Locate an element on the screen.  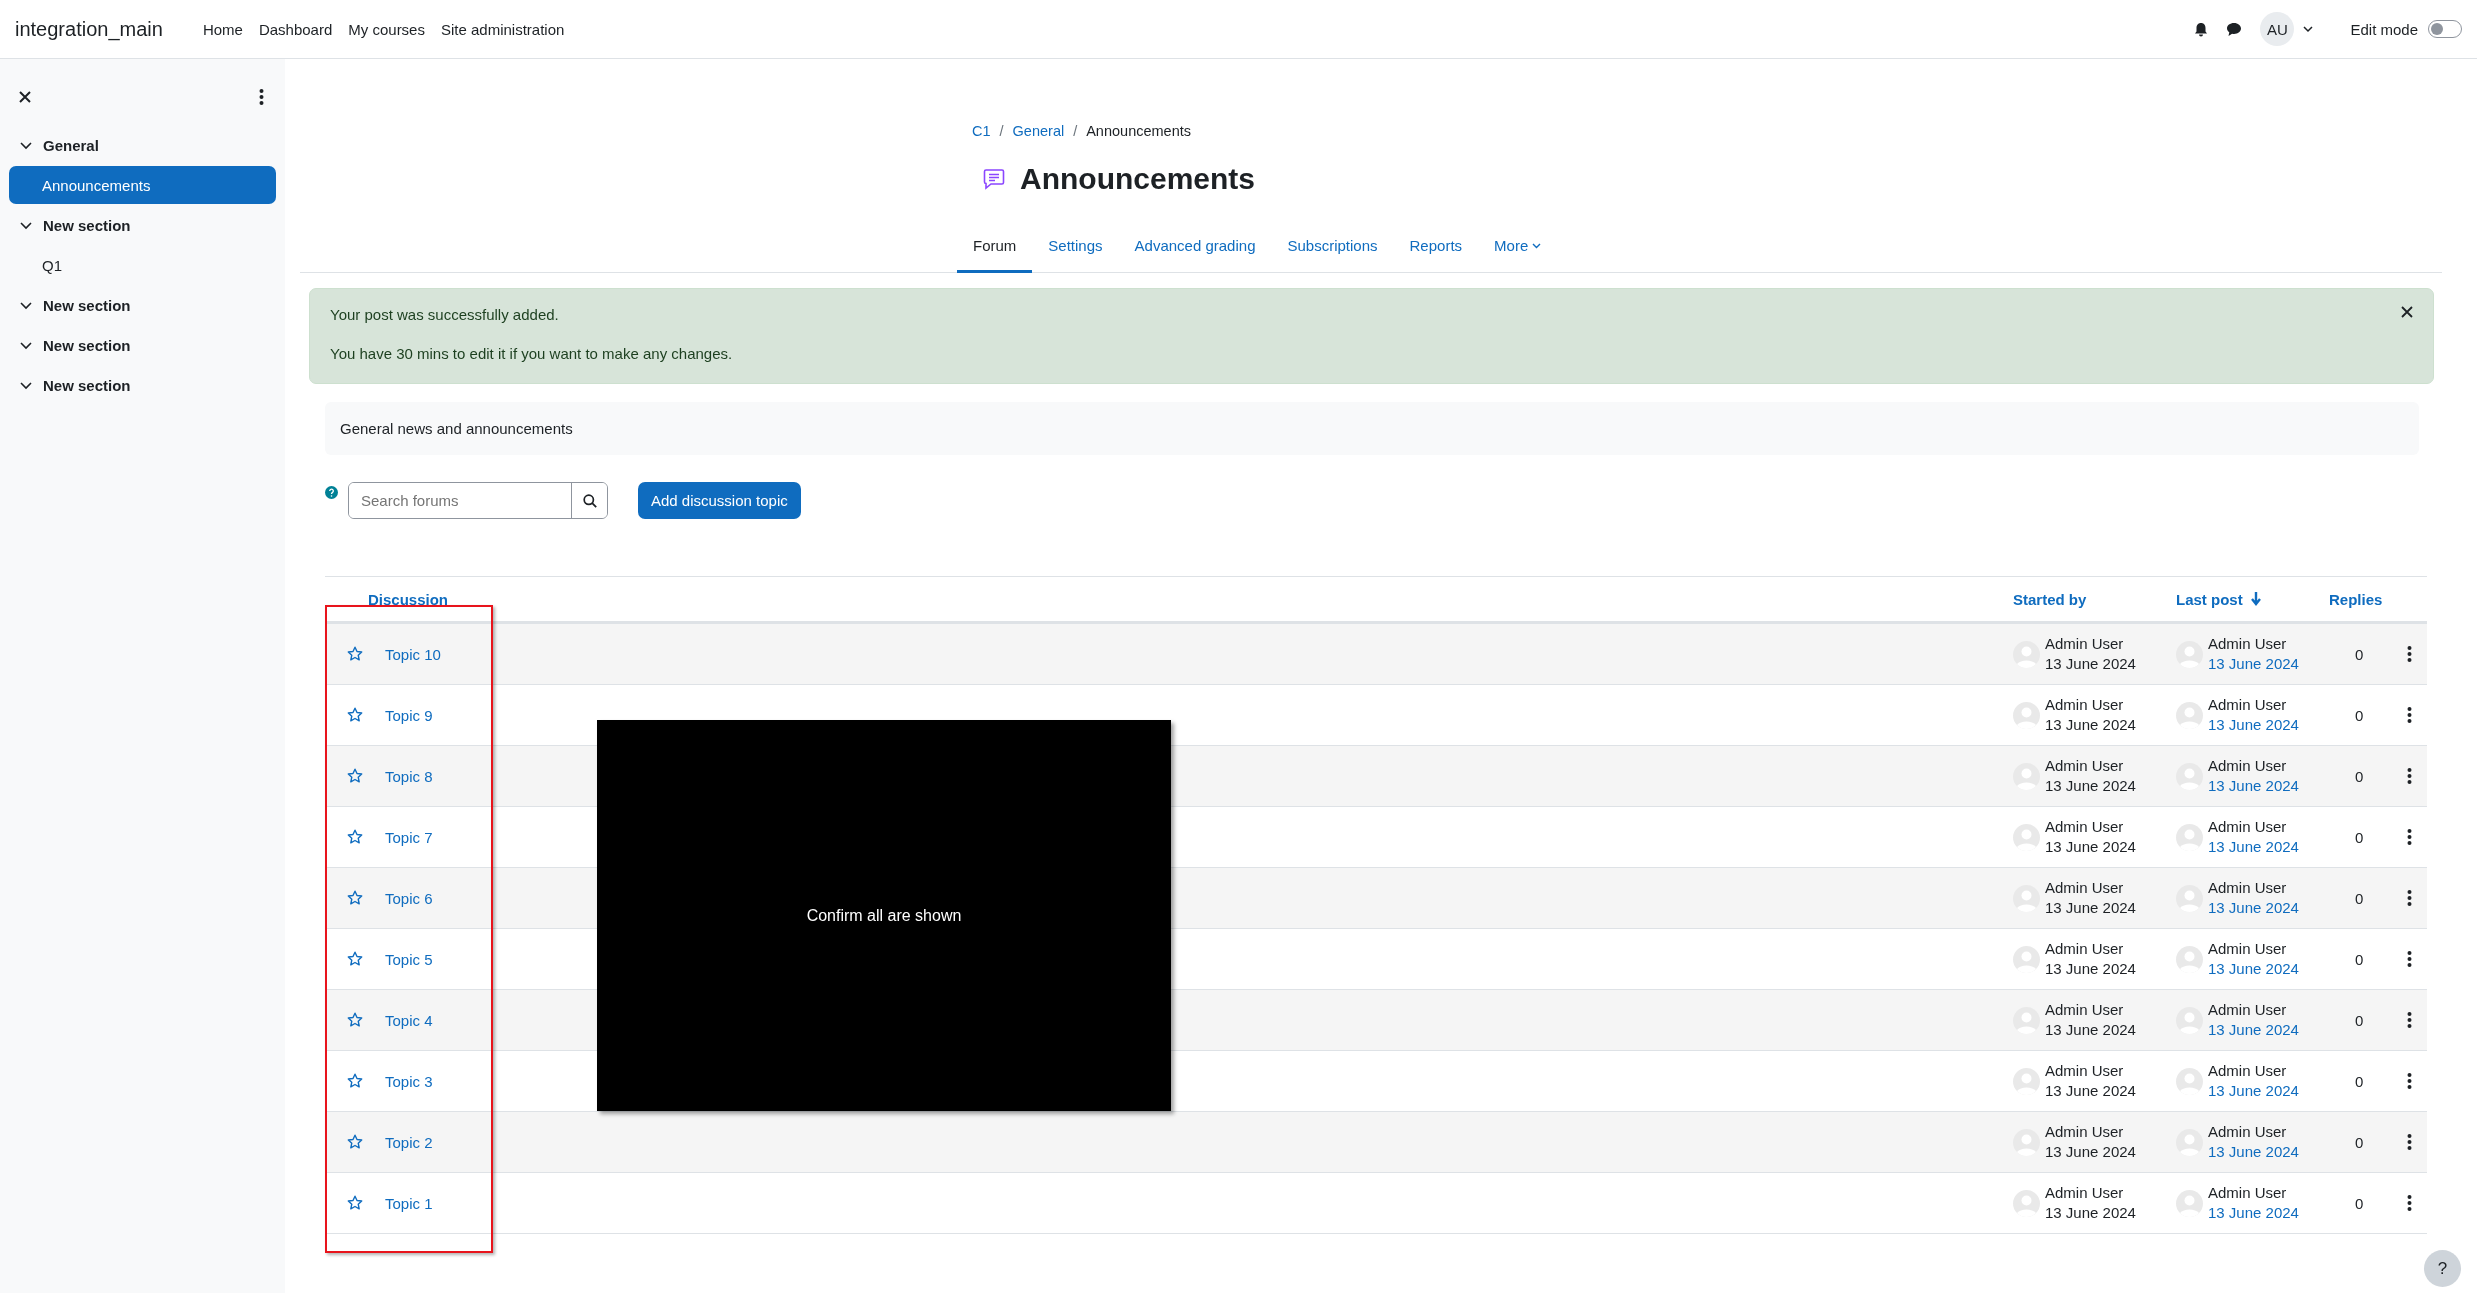
nav-tab: Settings is located at coordinates (1075, 248).